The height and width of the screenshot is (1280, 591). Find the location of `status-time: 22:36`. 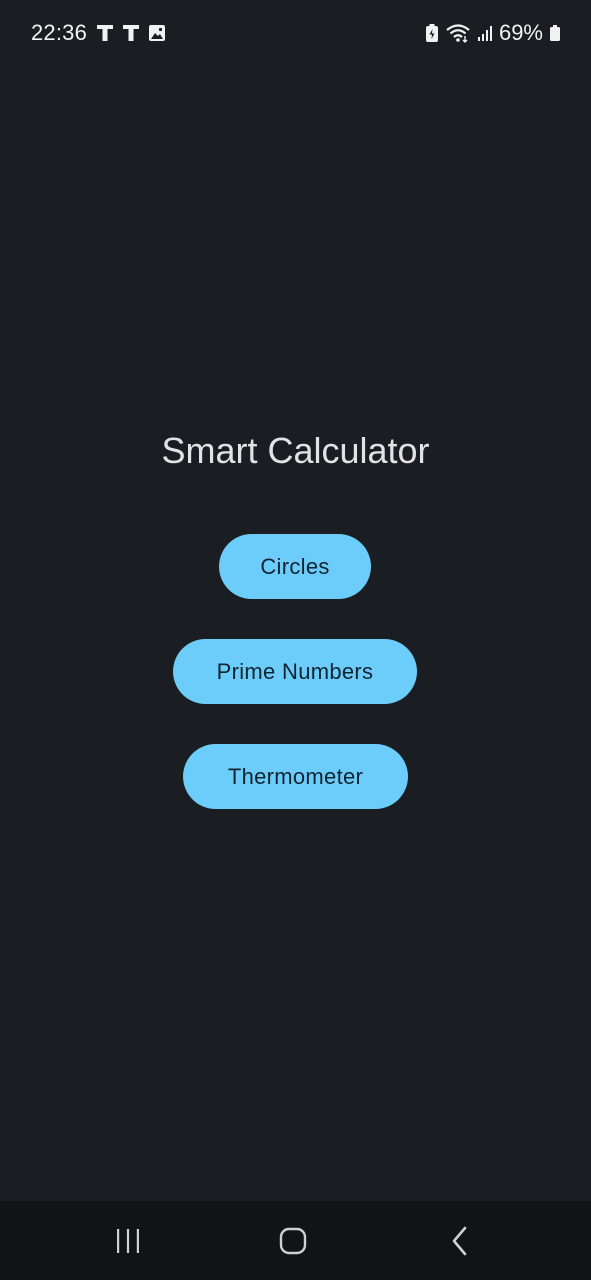

status-time: 22:36 is located at coordinates (59, 32).